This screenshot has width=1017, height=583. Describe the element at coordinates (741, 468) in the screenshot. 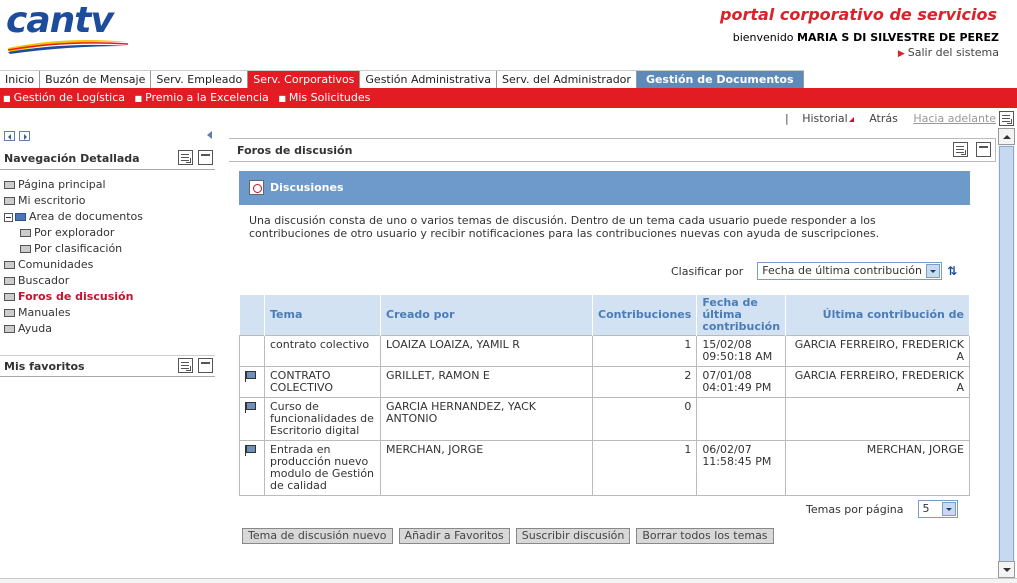

I see `cell-fecha: 06/02/07 11:58:45 PM` at that location.